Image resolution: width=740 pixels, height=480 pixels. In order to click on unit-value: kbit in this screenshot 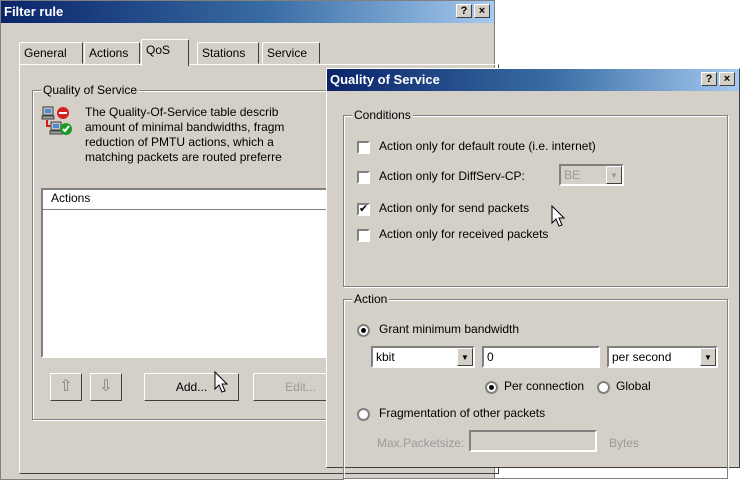, I will do `click(385, 357)`.